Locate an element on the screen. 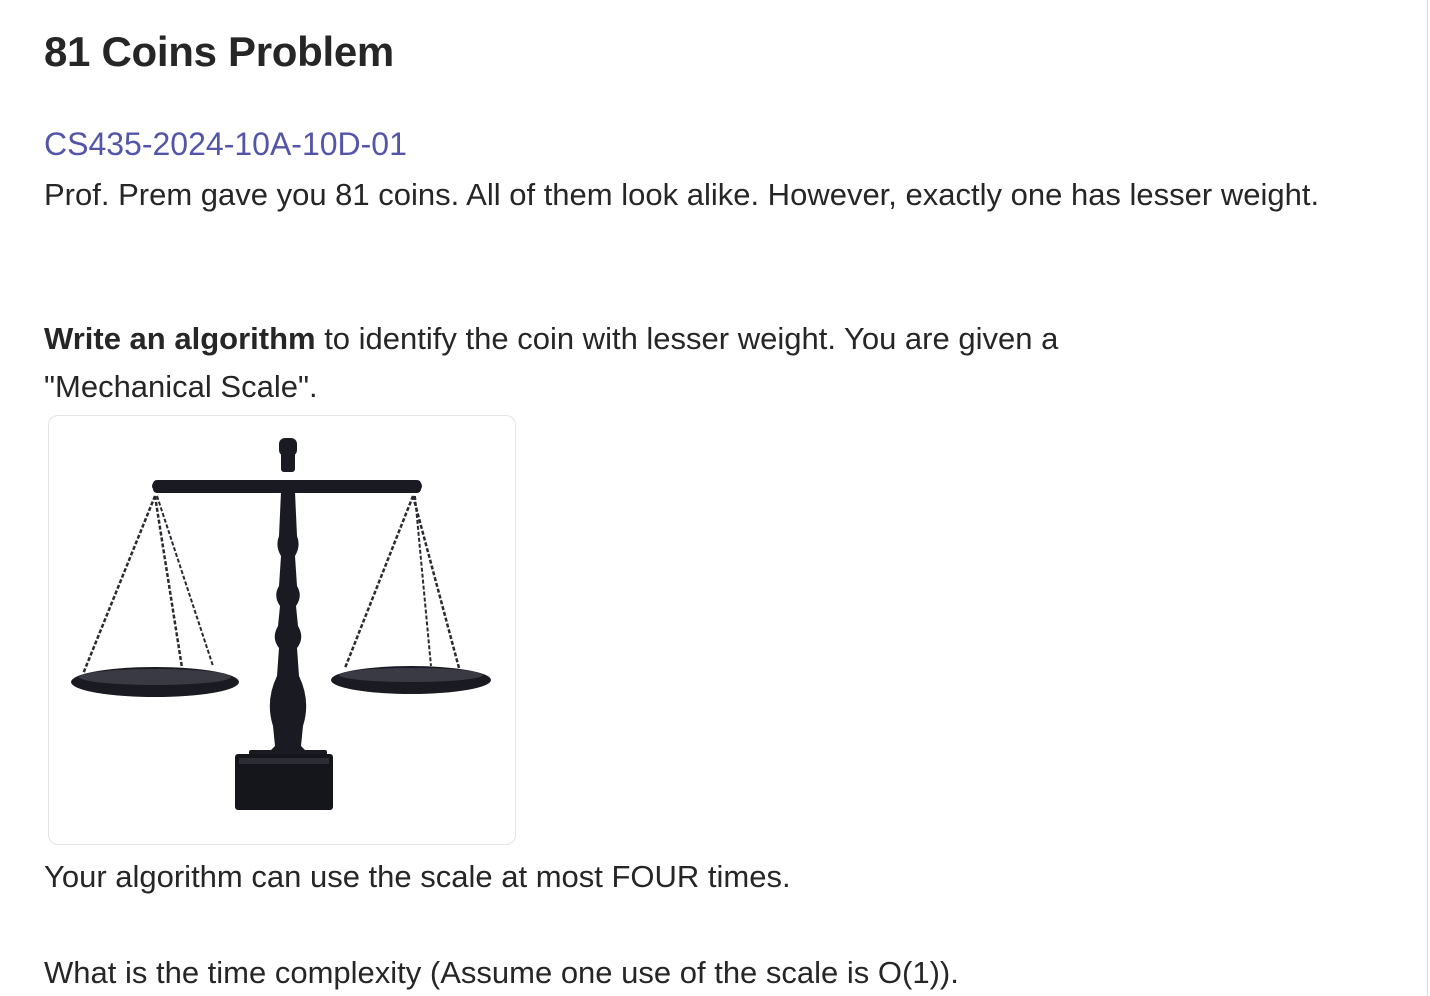  task-emphasis: Write an algorithm is located at coordinates (180, 338).